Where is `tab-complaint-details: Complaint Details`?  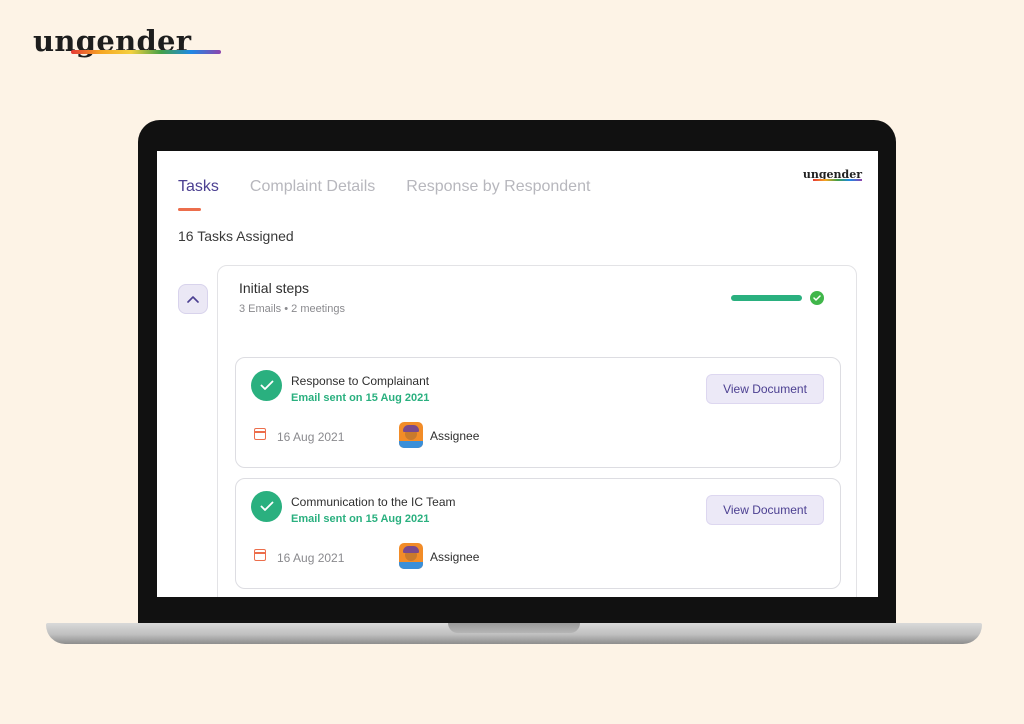 tab-complaint-details: Complaint Details is located at coordinates (312, 187).